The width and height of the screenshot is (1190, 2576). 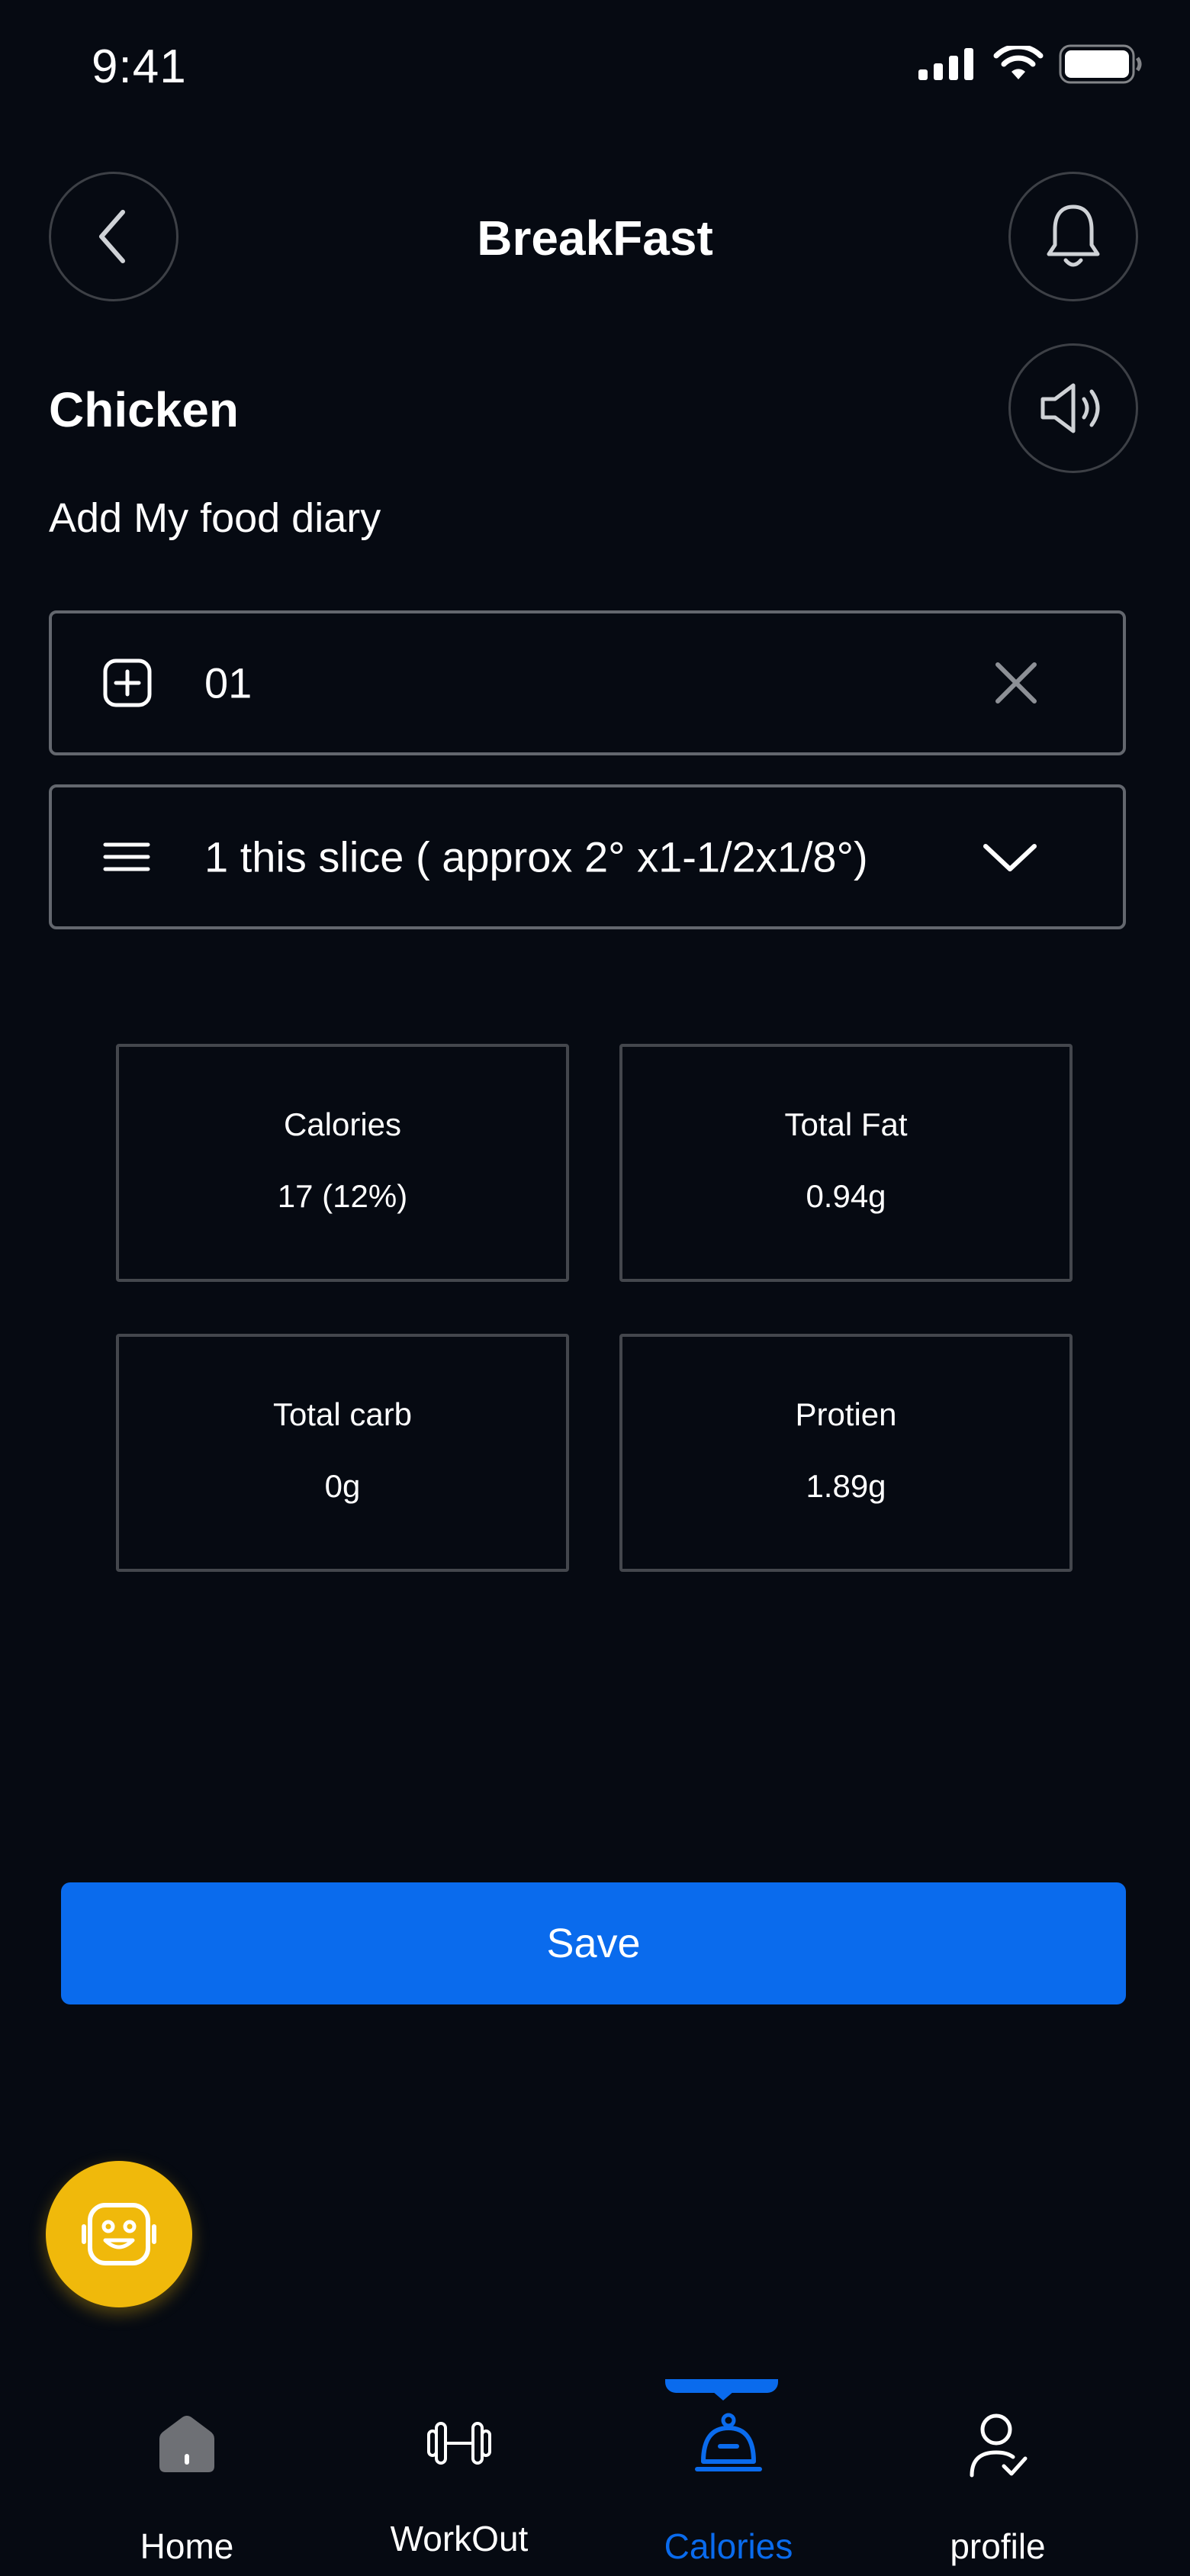 I want to click on sound-button, so click(x=1073, y=408).